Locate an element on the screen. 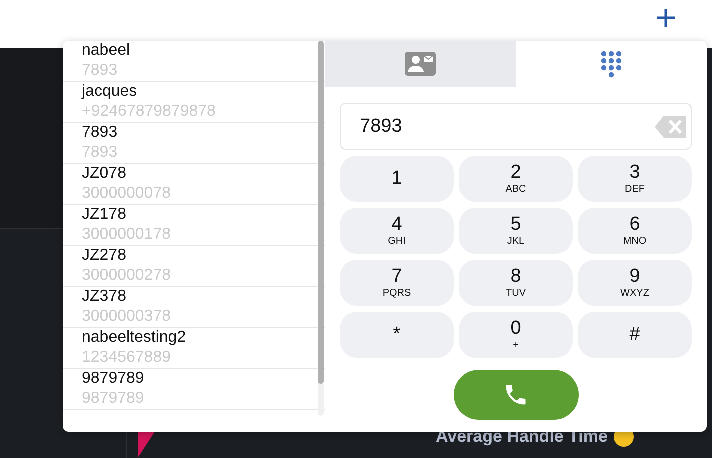  contacts-tab is located at coordinates (420, 64).